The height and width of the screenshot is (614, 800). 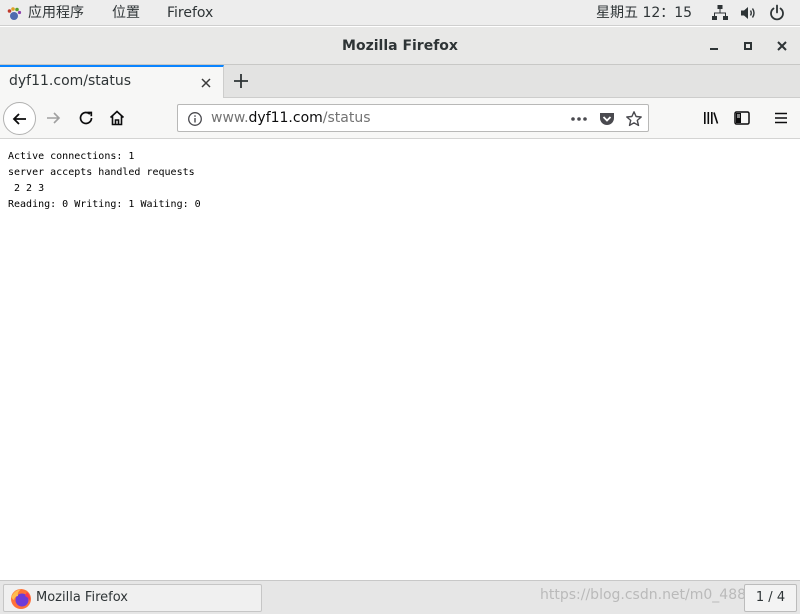 What do you see at coordinates (117, 118) in the screenshot?
I see `home-button` at bounding box center [117, 118].